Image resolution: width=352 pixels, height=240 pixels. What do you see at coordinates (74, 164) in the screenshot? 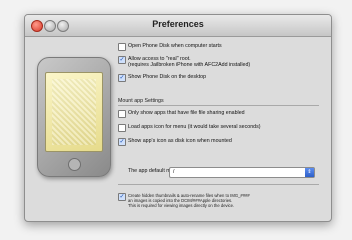
I see `home-button-icon` at bounding box center [74, 164].